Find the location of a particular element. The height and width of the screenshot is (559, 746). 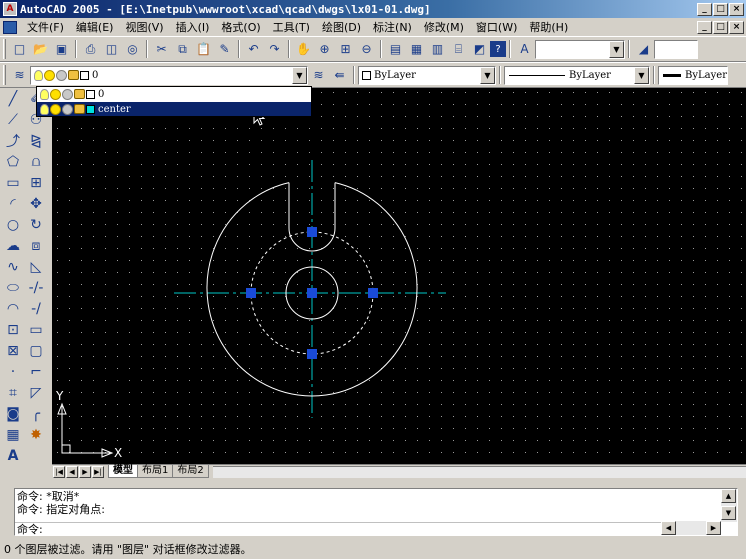

minimize-button: _ is located at coordinates (704, 9).